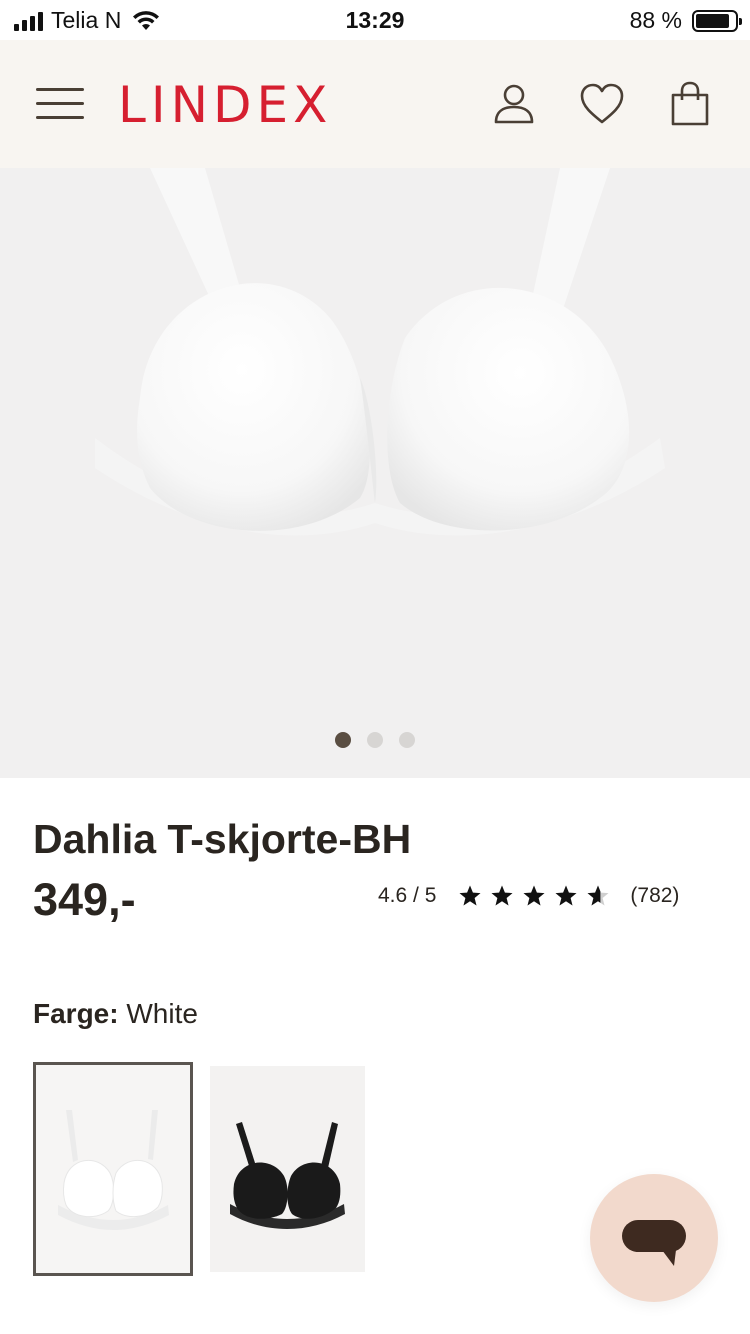 The height and width of the screenshot is (1334, 750). What do you see at coordinates (375, 104) in the screenshot?
I see `site-header: LINDEX` at bounding box center [375, 104].